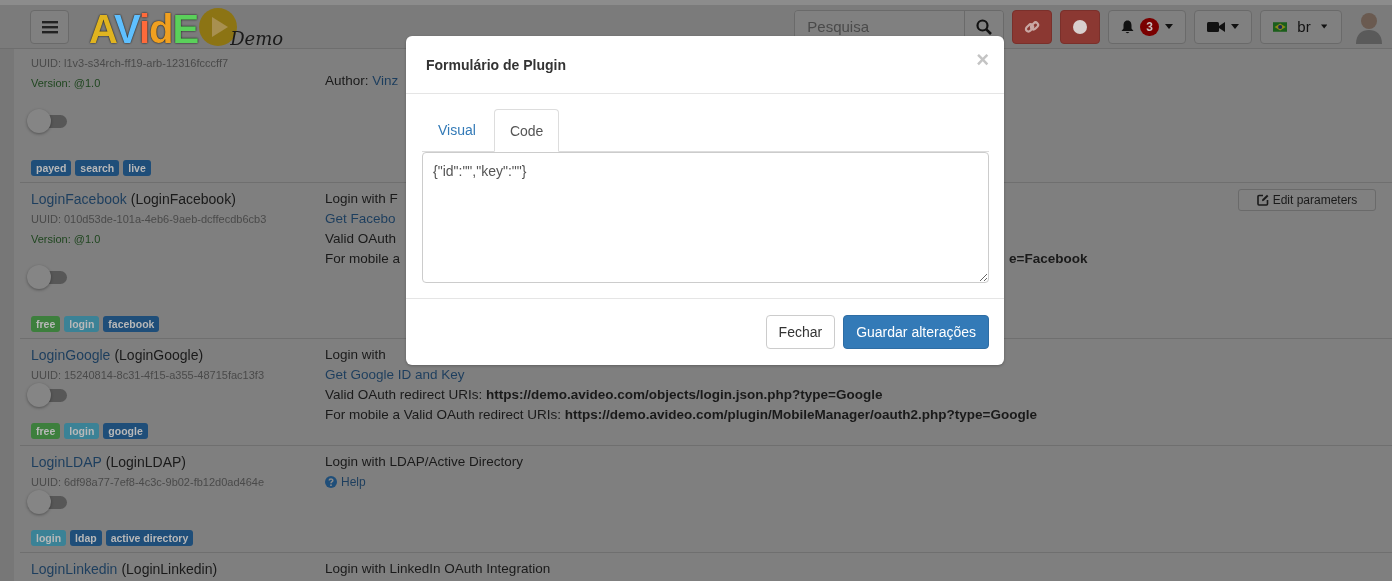 This screenshot has width=1392, height=581. Describe the element at coordinates (681, 414) in the screenshot. I see `description-text: For mobile a Valid OAuth redirect URIs: https://demo.avideo.com/plugin/MobileManager/oauth2.php?type=Google` at that location.